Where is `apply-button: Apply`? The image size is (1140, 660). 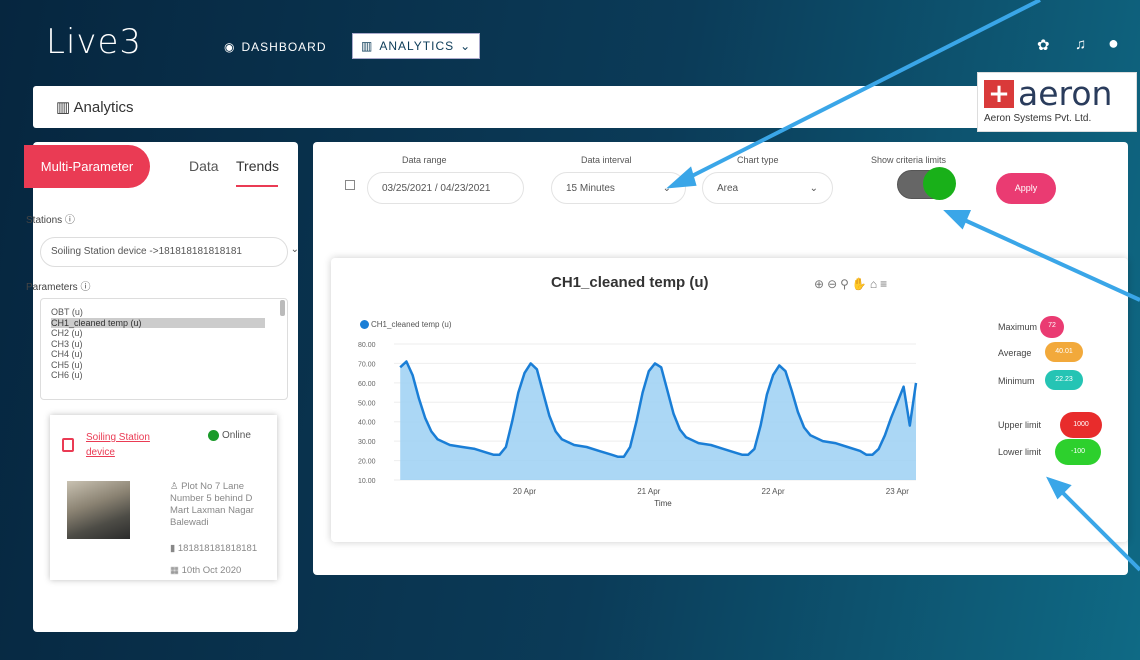 apply-button: Apply is located at coordinates (1026, 188).